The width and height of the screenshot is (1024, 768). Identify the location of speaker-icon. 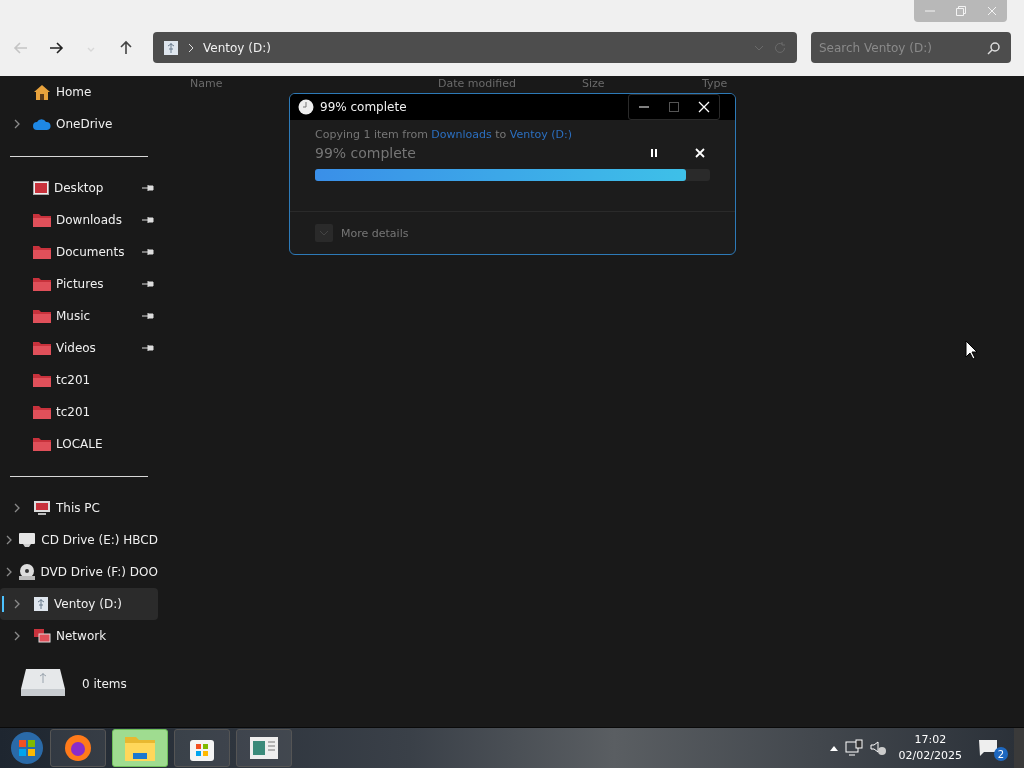
(877, 748).